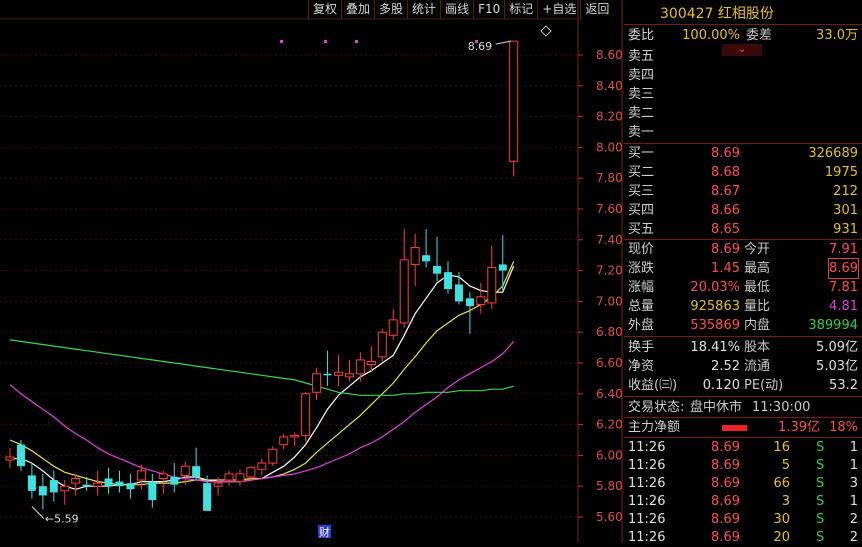 This screenshot has height=547, width=862. Describe the element at coordinates (641, 113) in the screenshot. I see `sell-level-label: 卖二` at that location.